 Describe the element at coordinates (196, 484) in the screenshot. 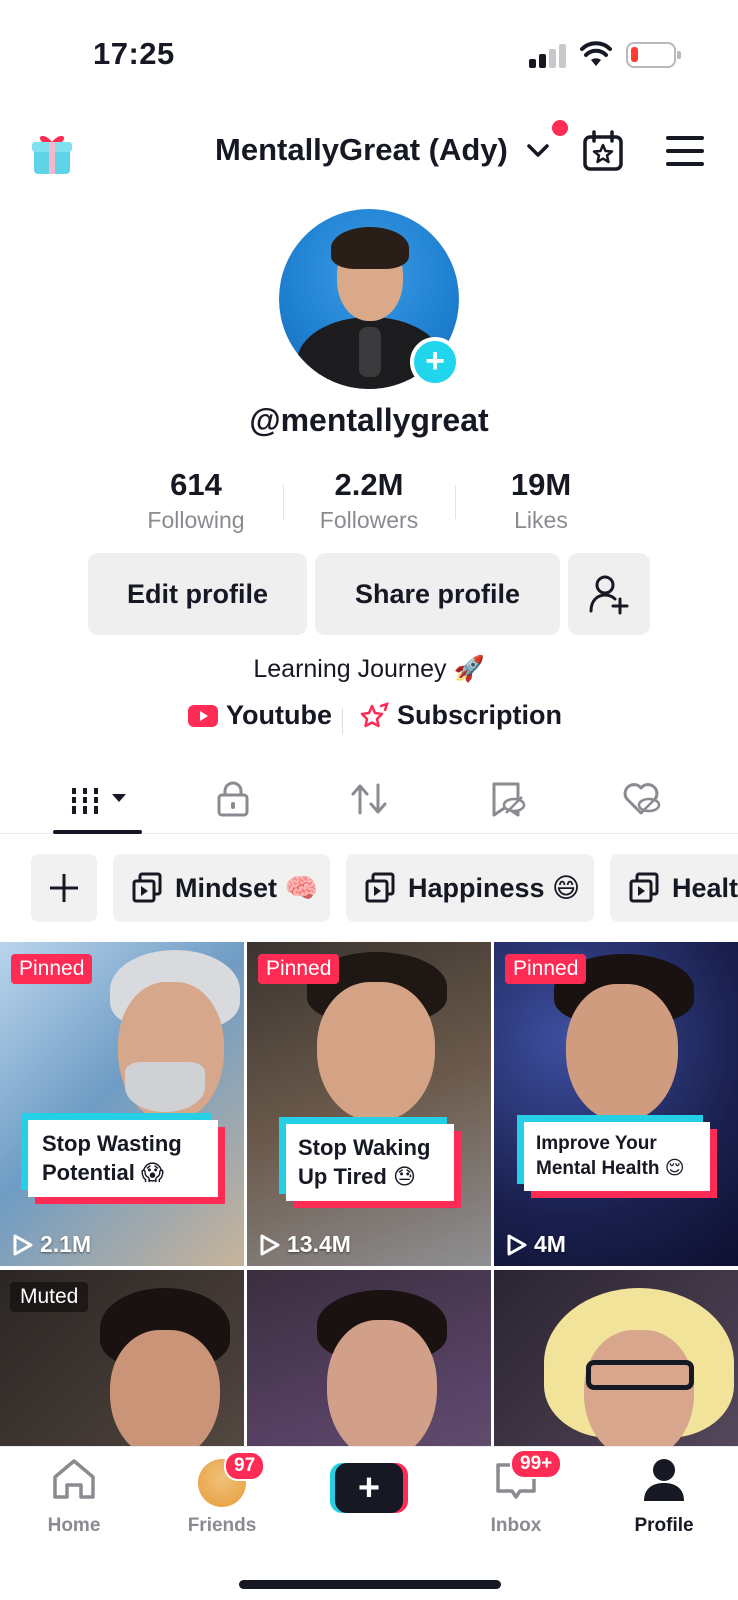

I see `stat-value: 614` at that location.